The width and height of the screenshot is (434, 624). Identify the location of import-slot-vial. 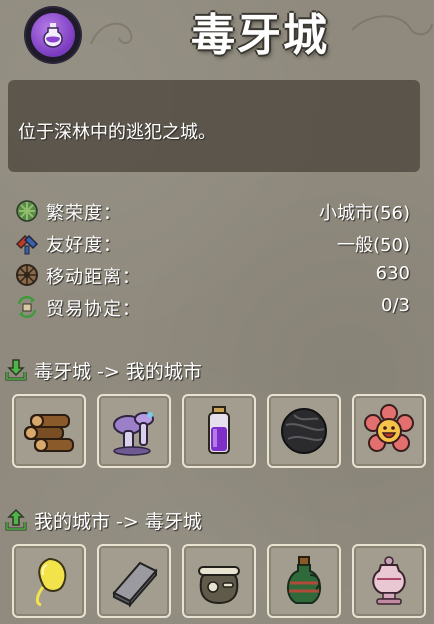
(219, 431).